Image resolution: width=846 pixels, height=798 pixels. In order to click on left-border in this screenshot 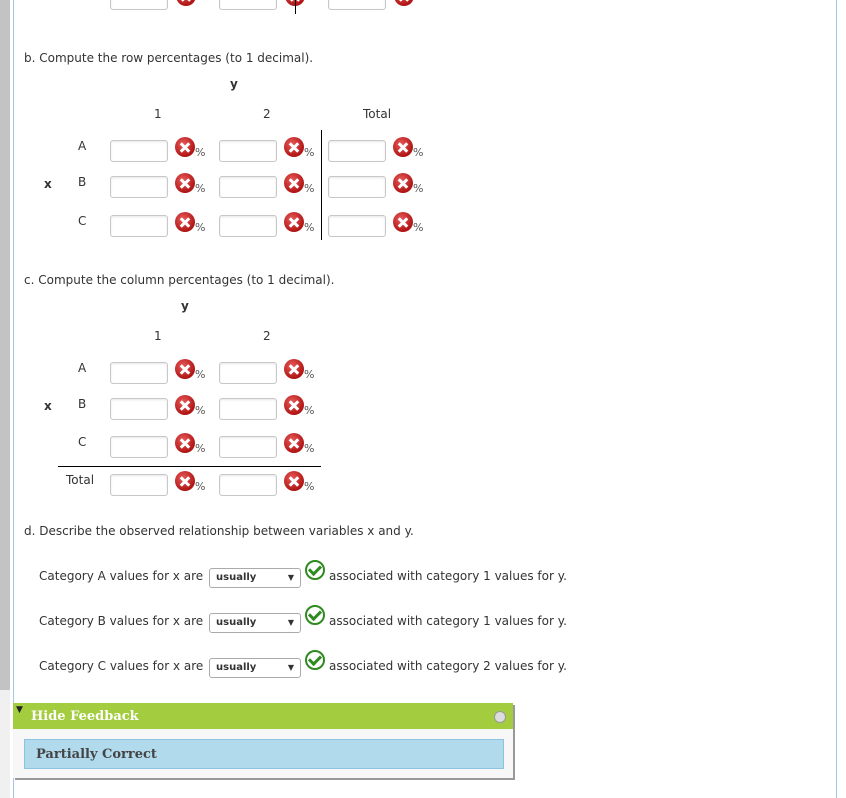, I will do `click(13, 399)`.